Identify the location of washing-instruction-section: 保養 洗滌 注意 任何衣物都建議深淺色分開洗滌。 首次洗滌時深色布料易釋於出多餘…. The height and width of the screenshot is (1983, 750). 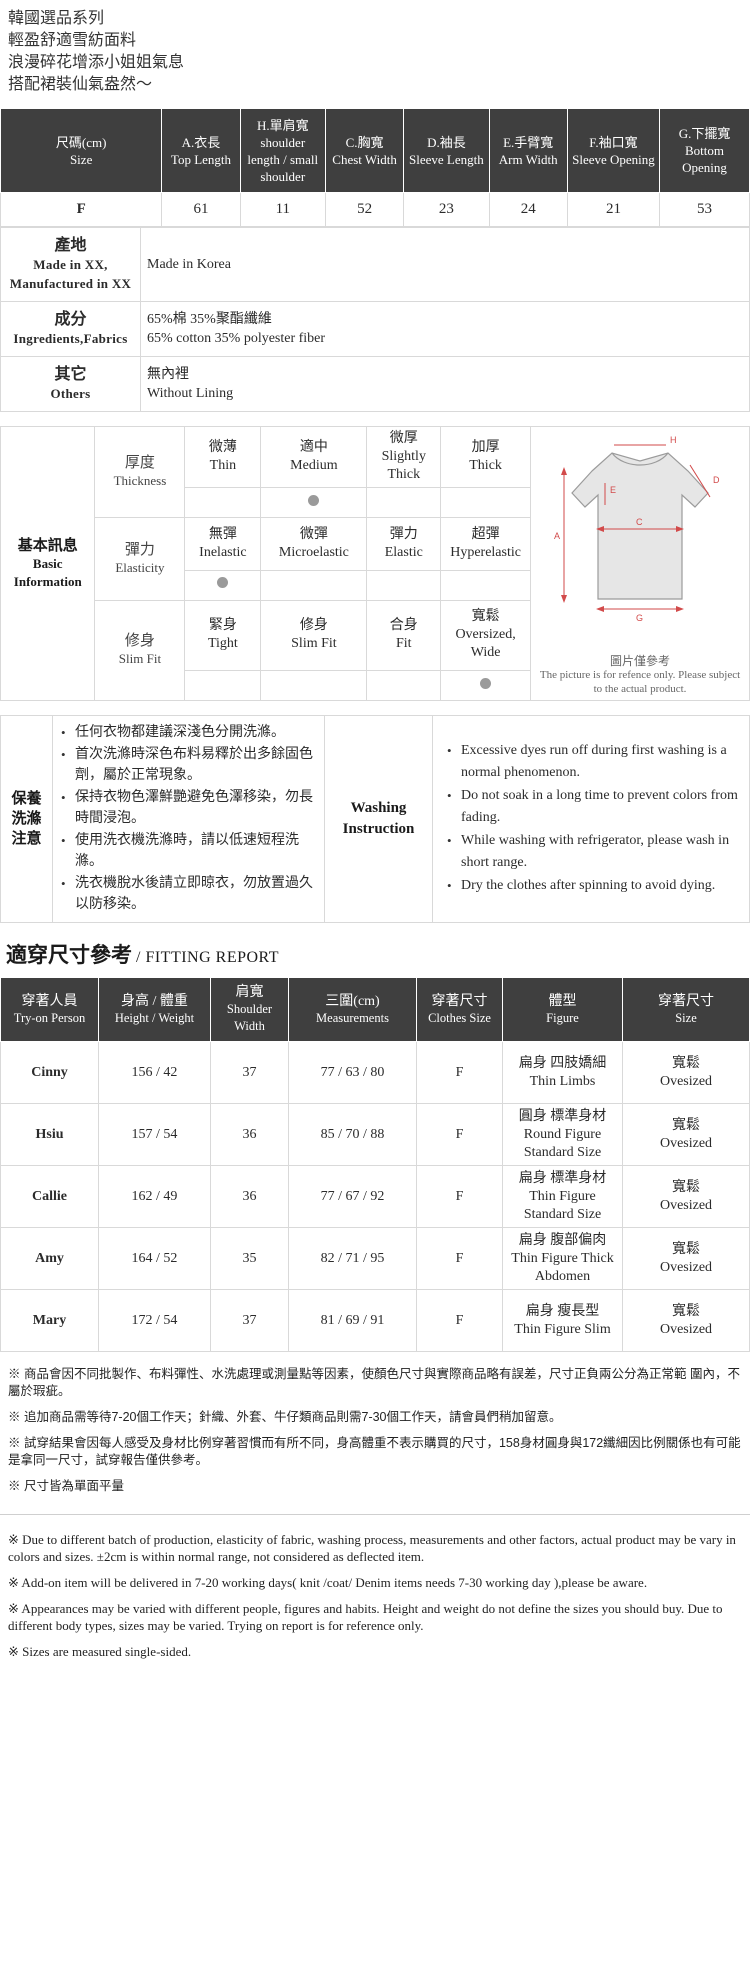
(375, 819).